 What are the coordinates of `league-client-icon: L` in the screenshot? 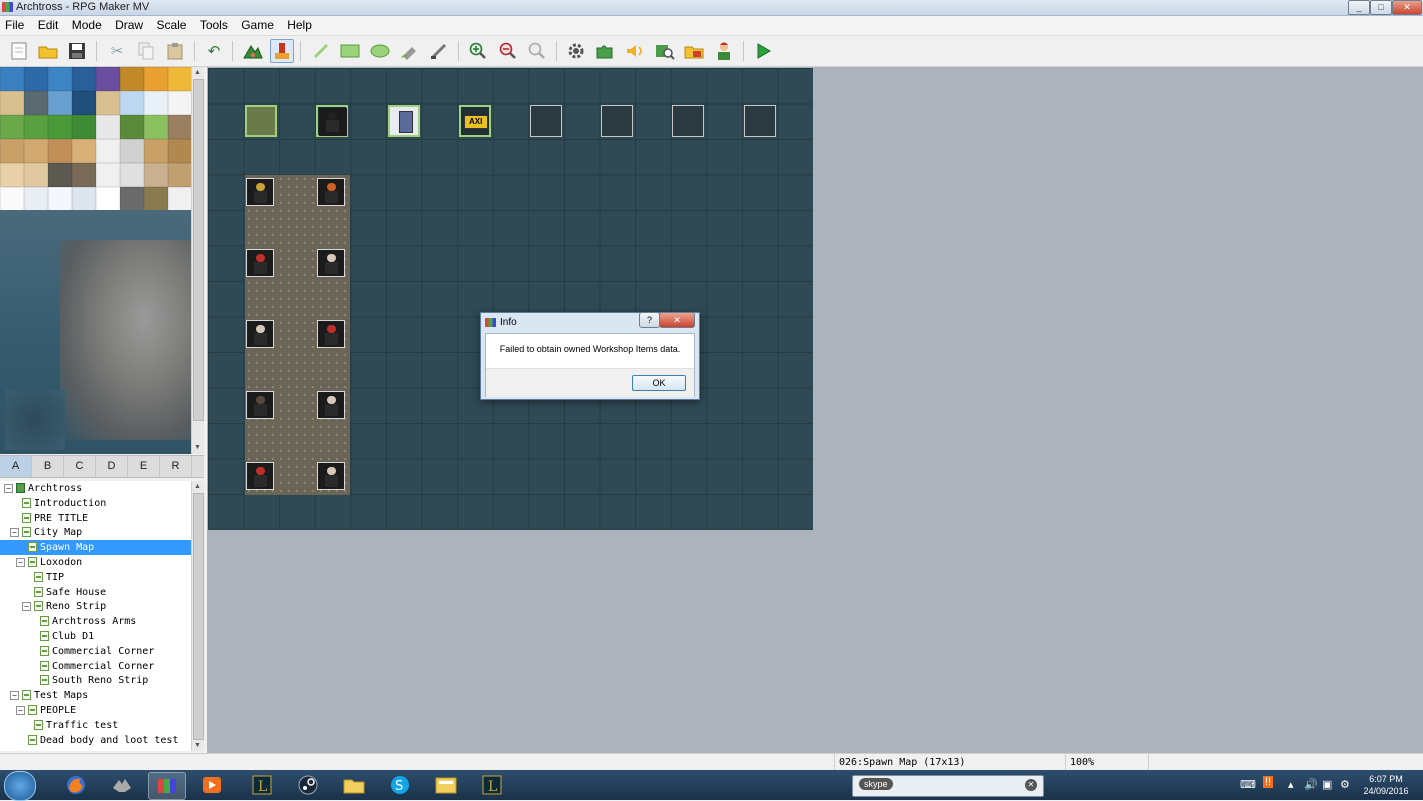 It's located at (492, 785).